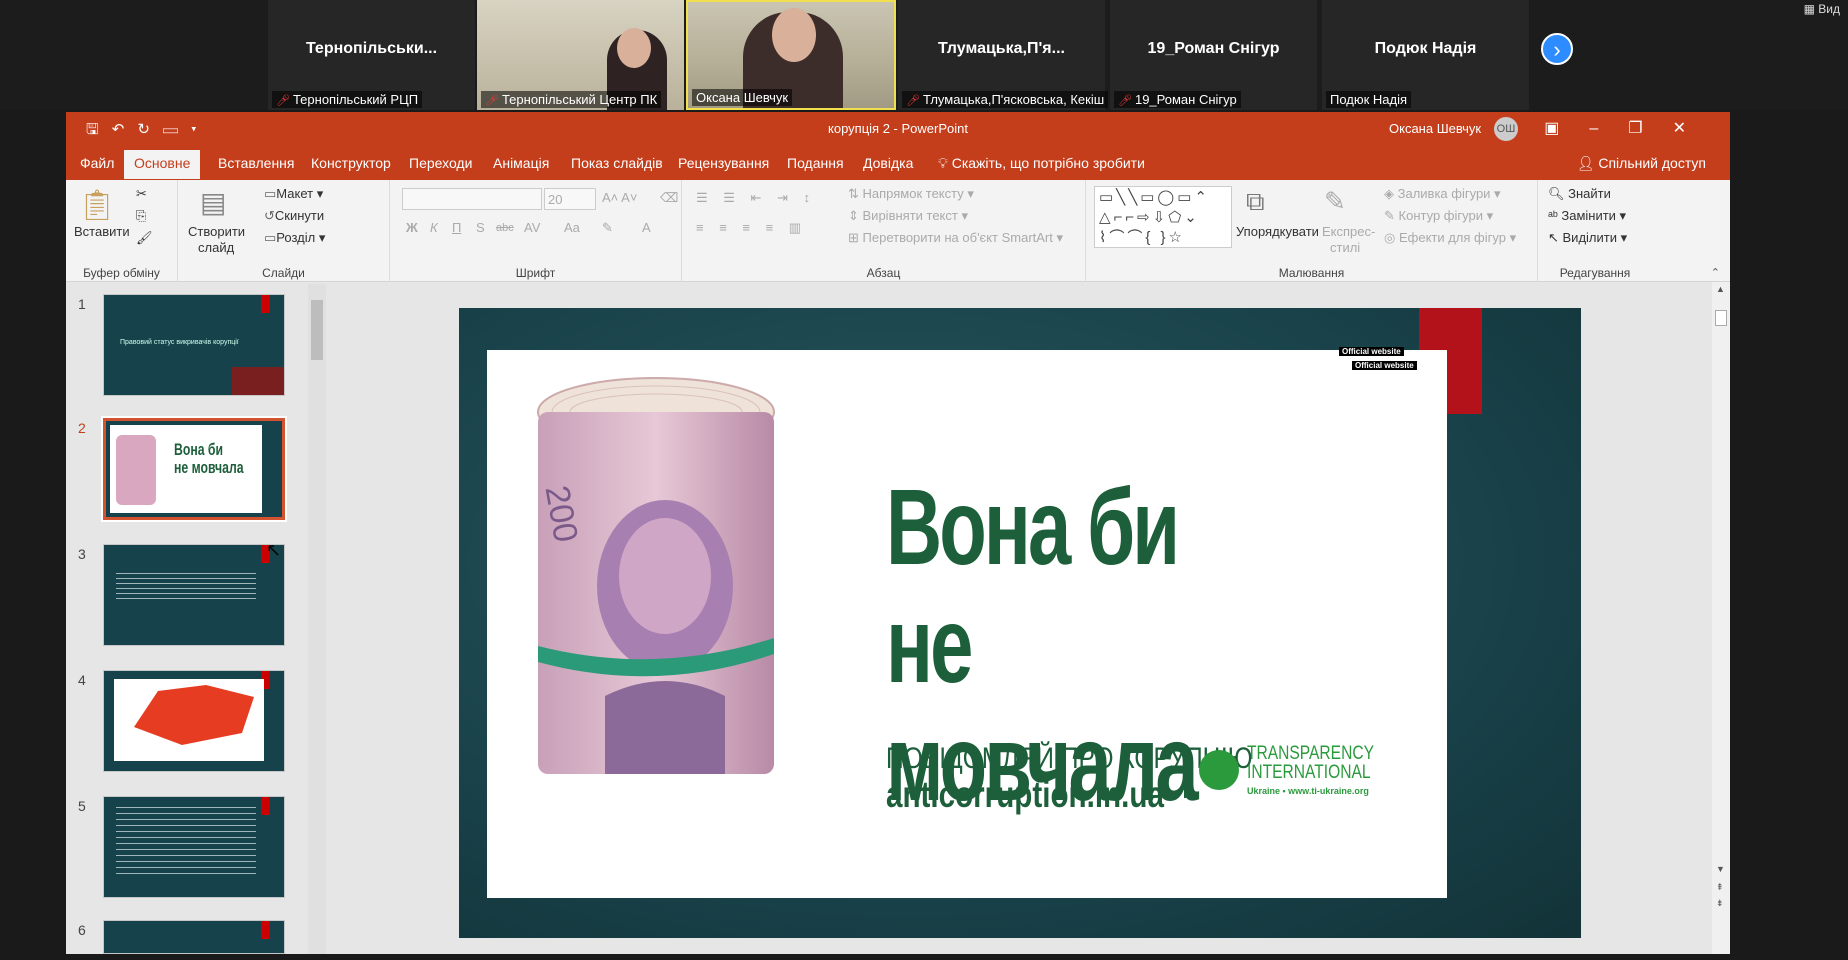  I want to click on avatar: ОШ, so click(1506, 129).